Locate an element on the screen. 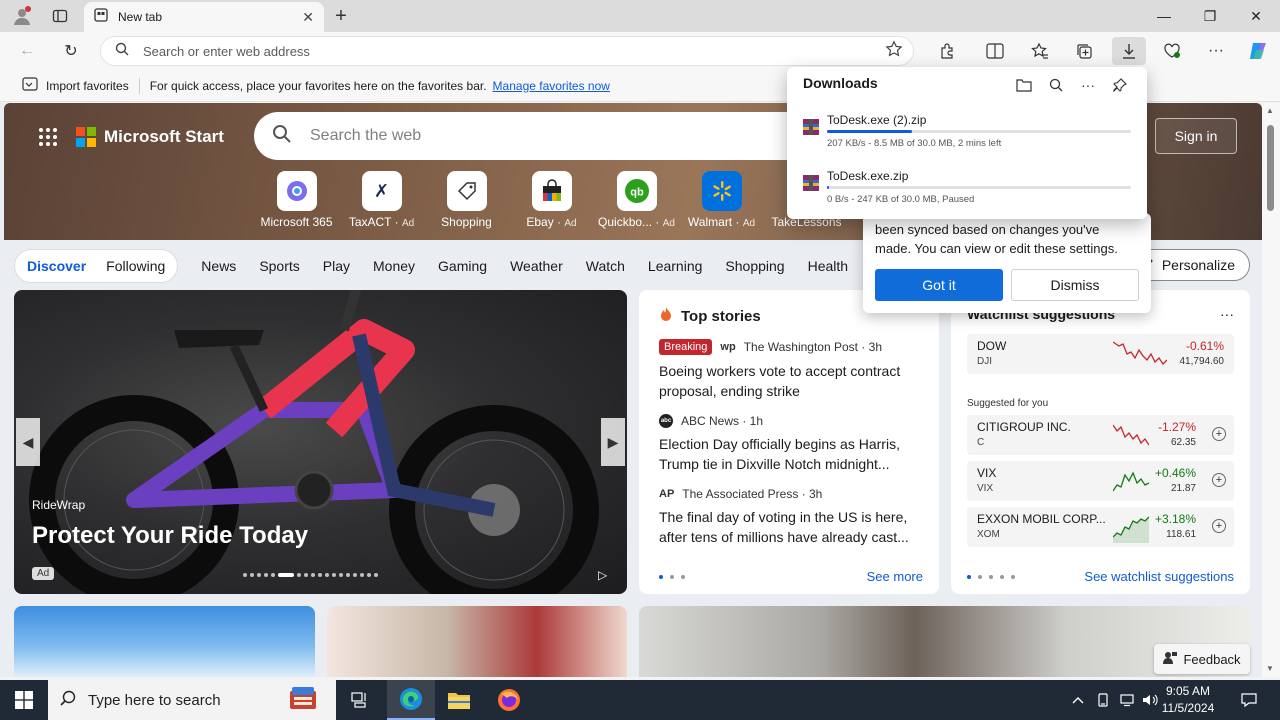 The height and width of the screenshot is (720, 1280). task-view-icon is located at coordinates (360, 700).